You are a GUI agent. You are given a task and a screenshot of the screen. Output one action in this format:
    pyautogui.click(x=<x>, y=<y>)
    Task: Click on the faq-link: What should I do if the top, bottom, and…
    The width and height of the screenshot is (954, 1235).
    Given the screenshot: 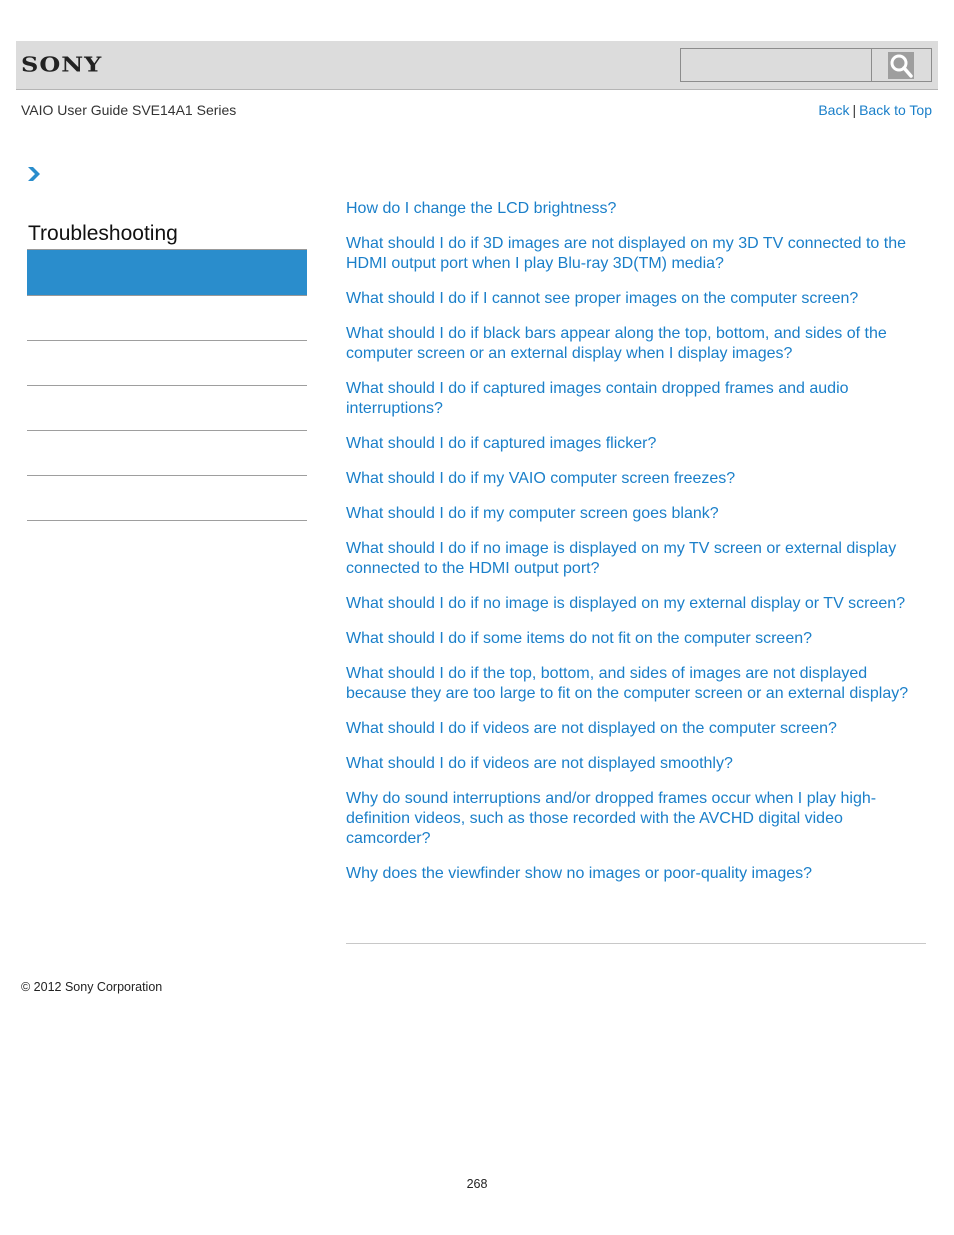 What is the action you would take?
    pyautogui.click(x=636, y=684)
    